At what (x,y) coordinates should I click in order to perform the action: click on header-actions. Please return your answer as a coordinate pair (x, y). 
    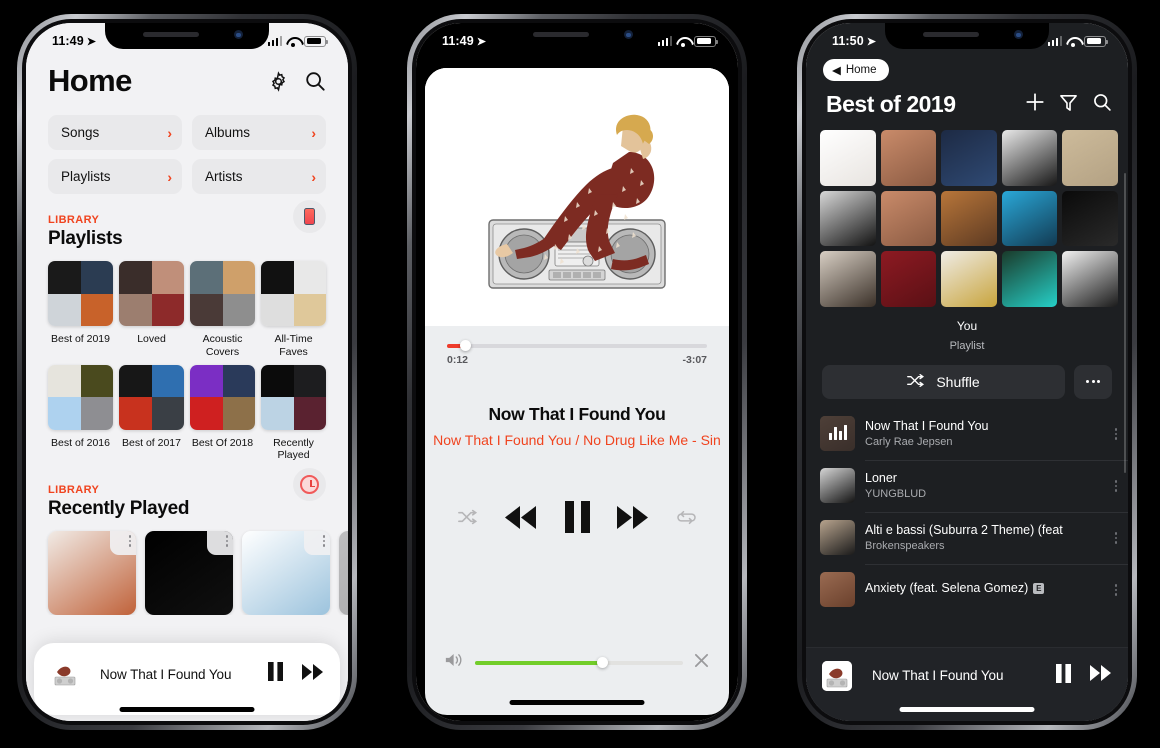
    Looking at the image, I should click on (297, 81).